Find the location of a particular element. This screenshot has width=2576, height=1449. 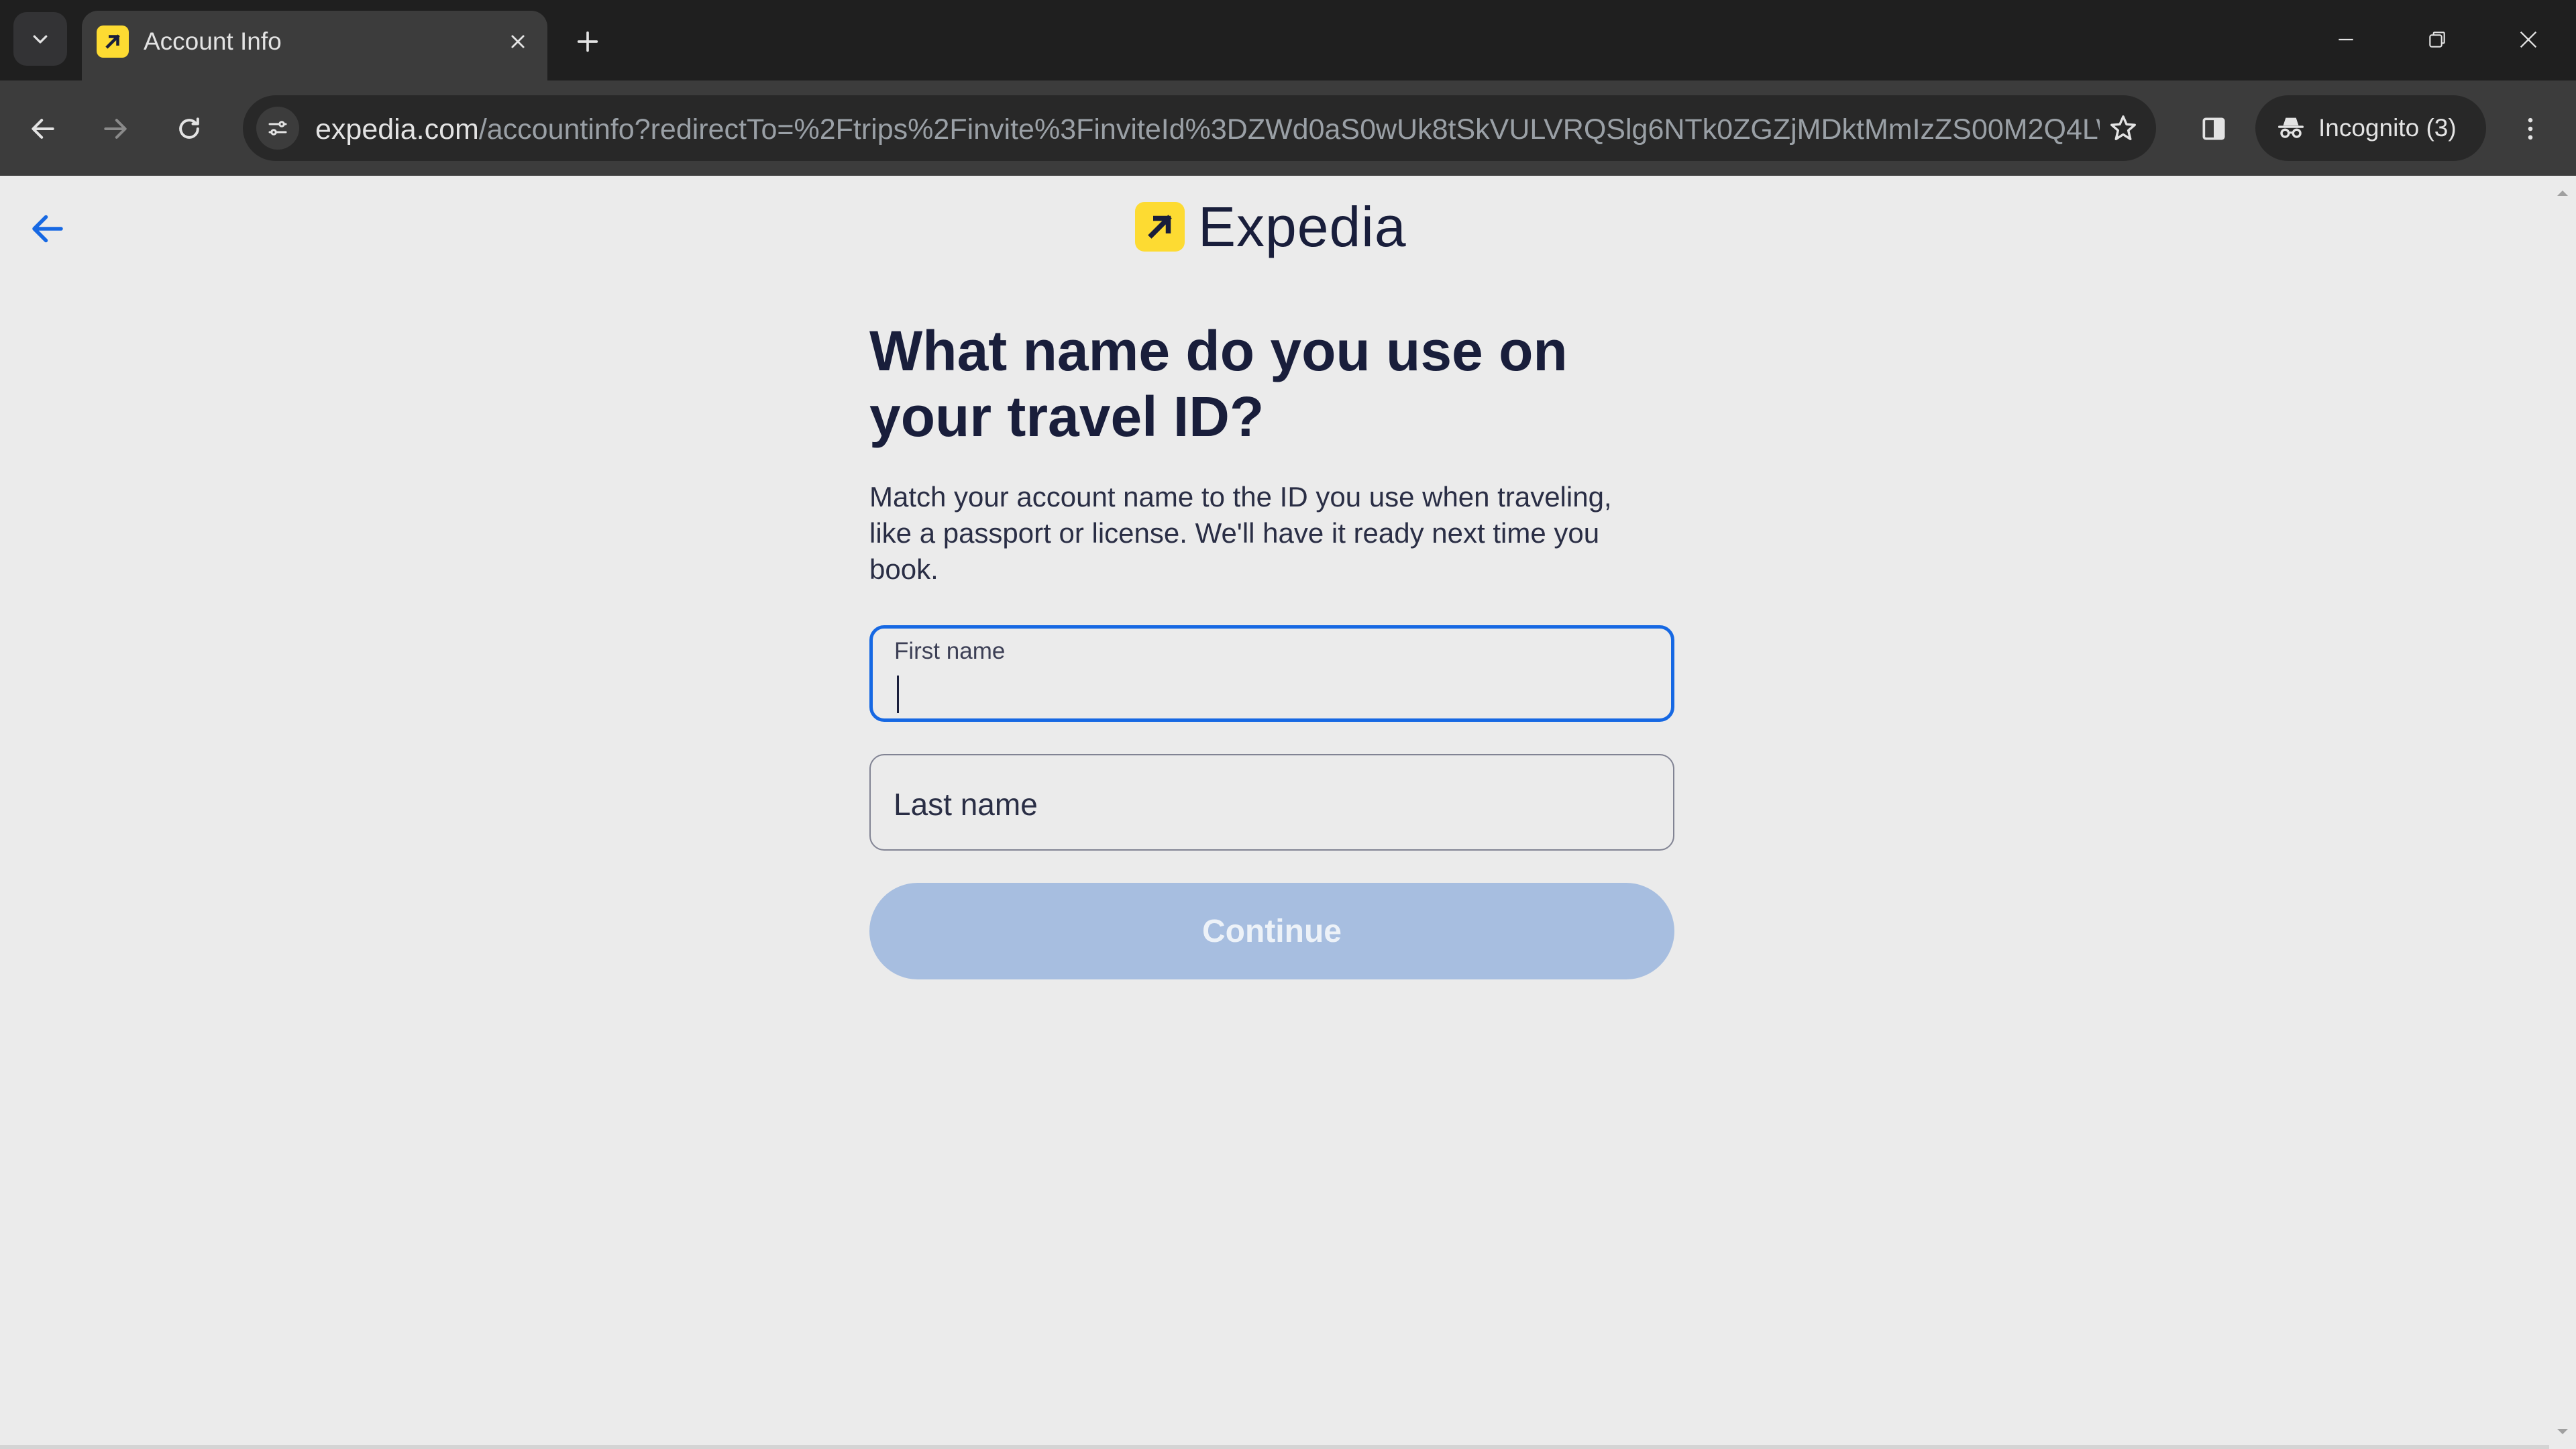

reload-icon is located at coordinates (189, 128).